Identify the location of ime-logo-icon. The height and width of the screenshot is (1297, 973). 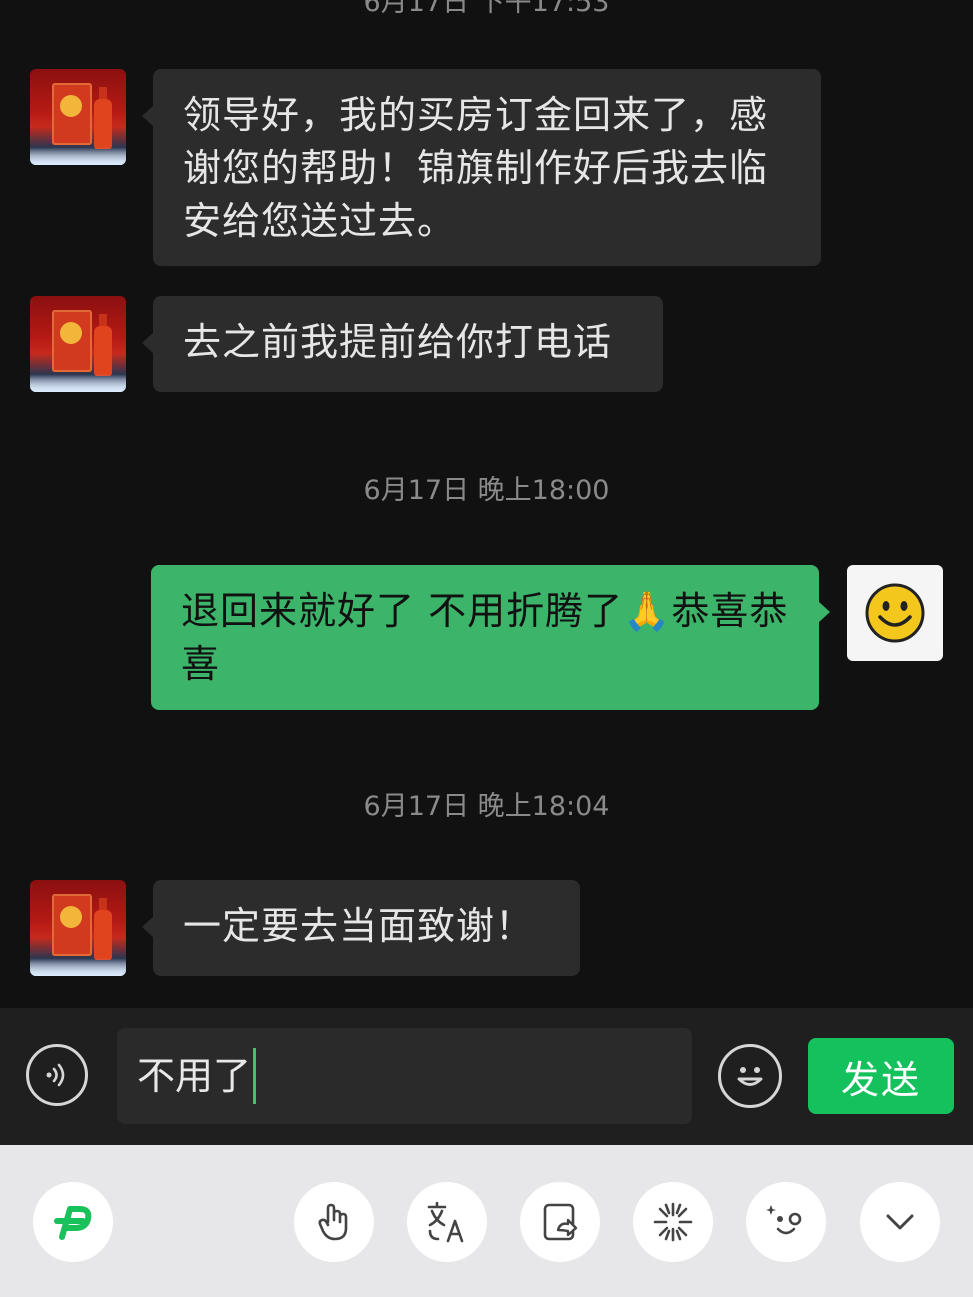
(73, 1223).